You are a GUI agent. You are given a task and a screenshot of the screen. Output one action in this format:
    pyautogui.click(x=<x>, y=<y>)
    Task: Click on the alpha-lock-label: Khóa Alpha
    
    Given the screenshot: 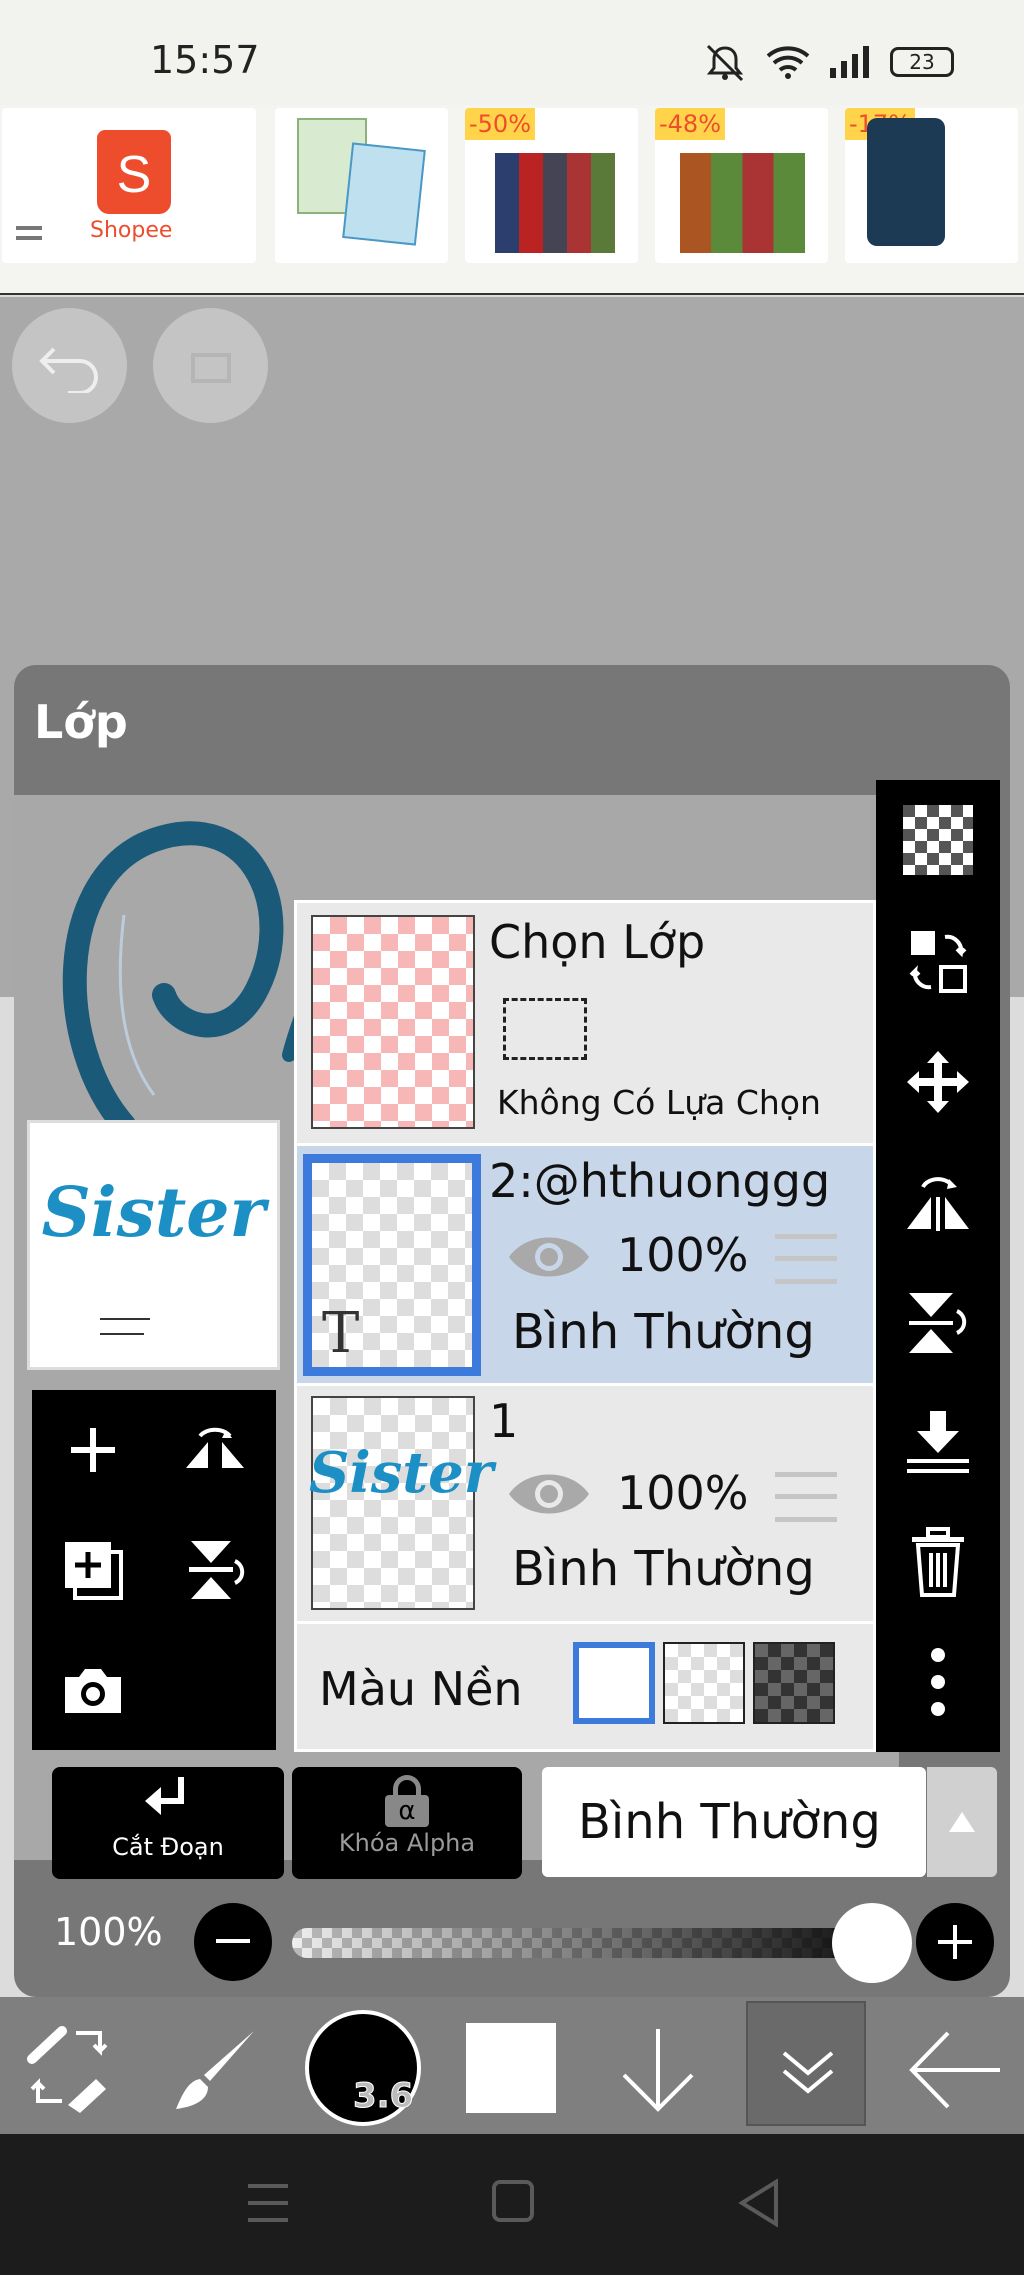 What is the action you would take?
    pyautogui.click(x=407, y=1843)
    